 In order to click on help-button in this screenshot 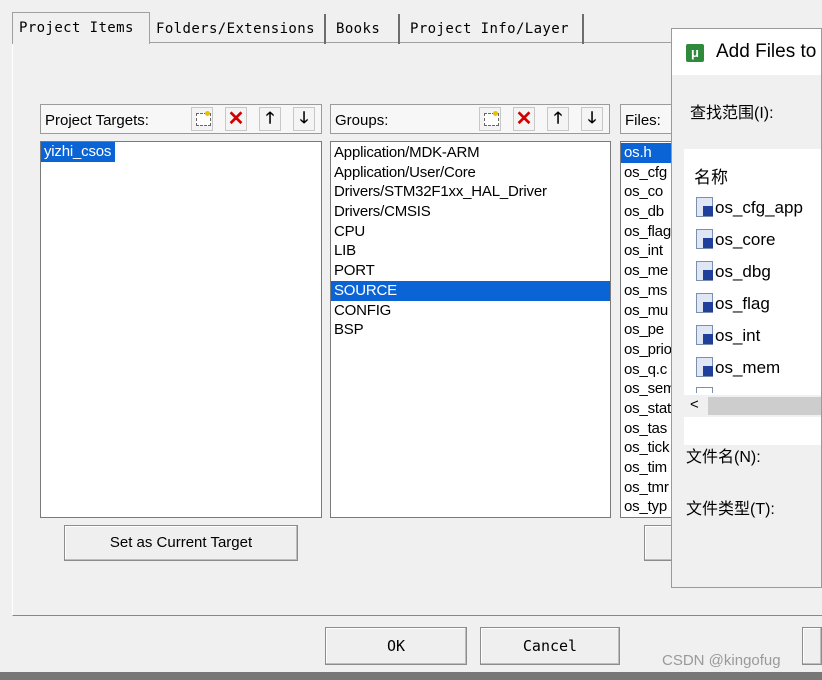, I will do `click(812, 646)`.